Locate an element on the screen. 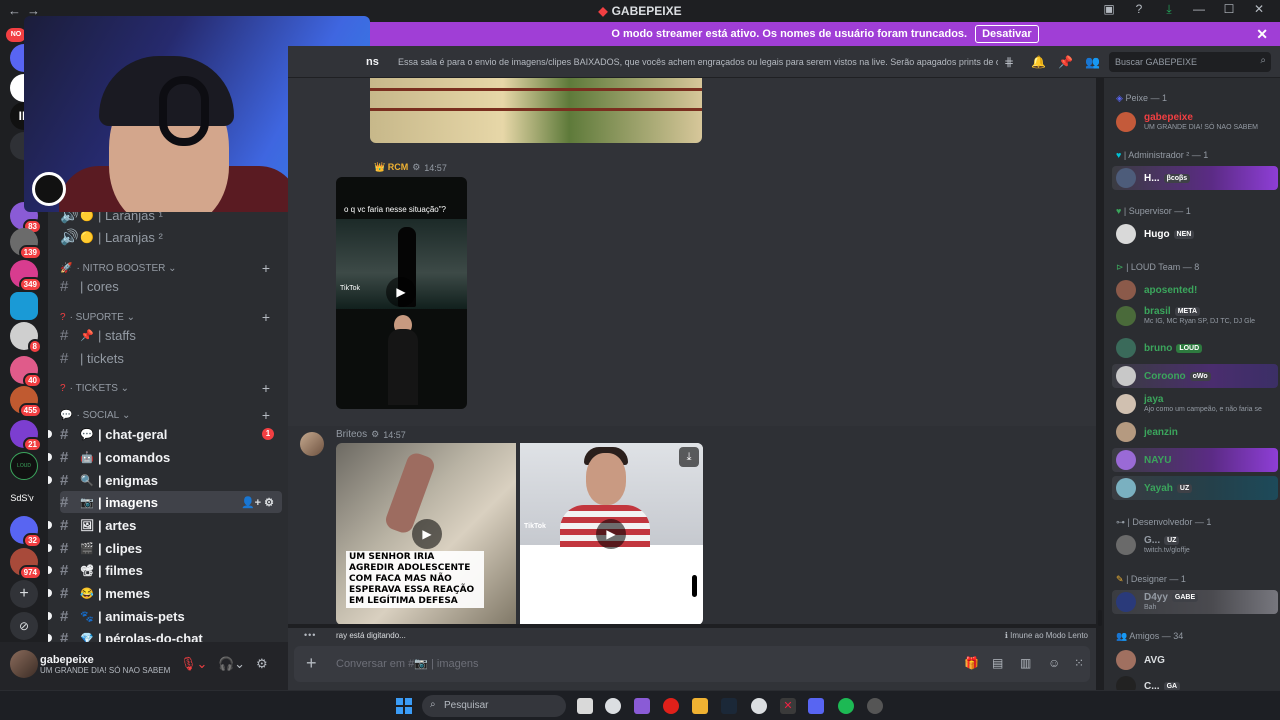 This screenshot has height=720, width=1280. taskbar-search: ⌕ Pesquisar is located at coordinates (494, 706).